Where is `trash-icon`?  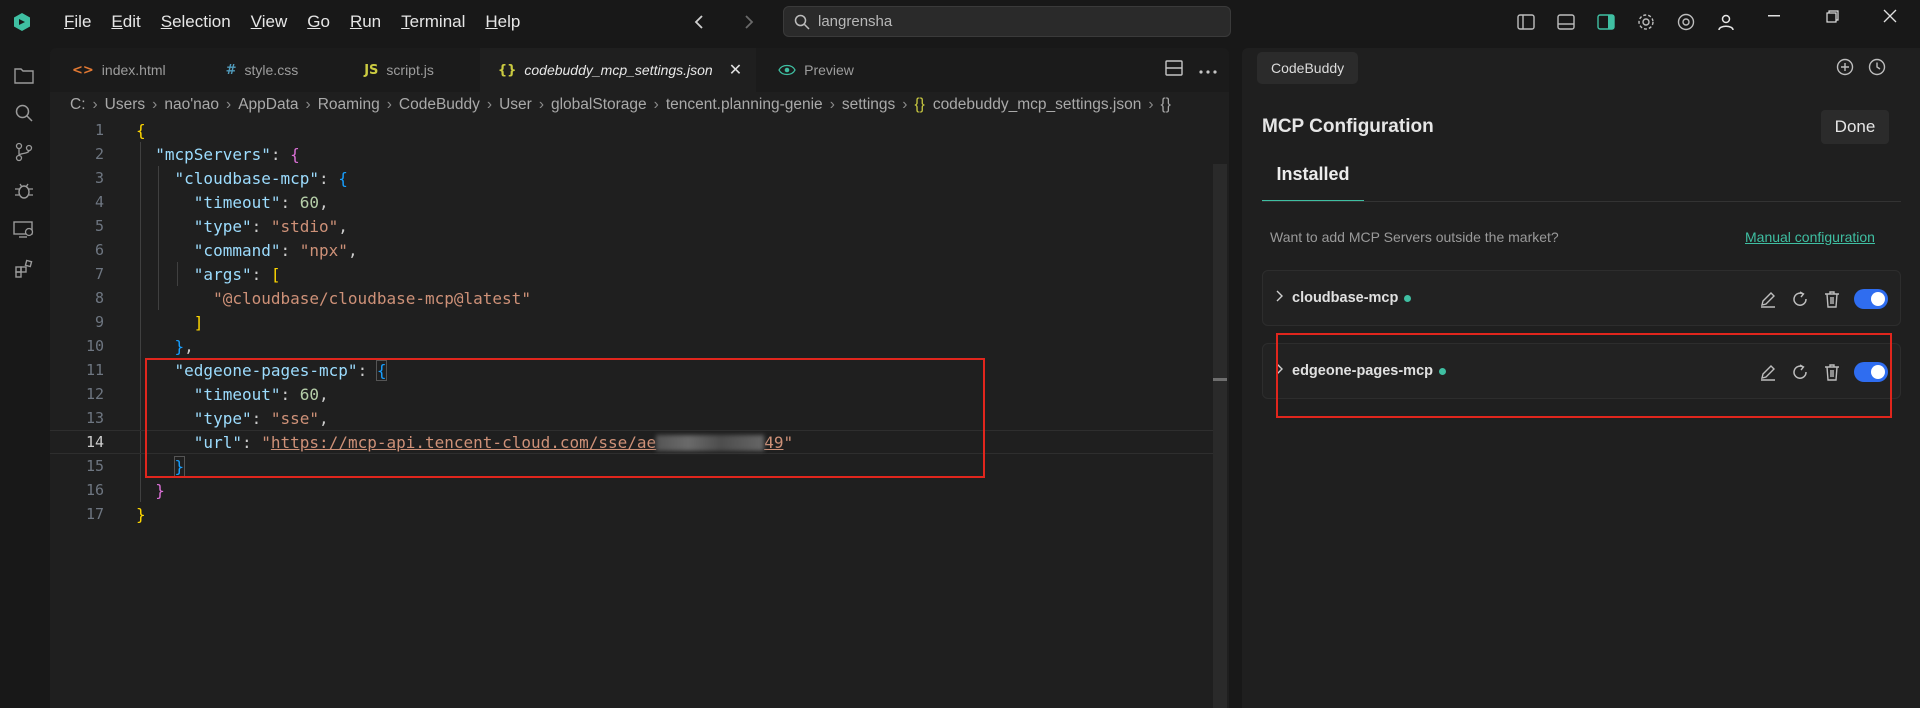 trash-icon is located at coordinates (1832, 299).